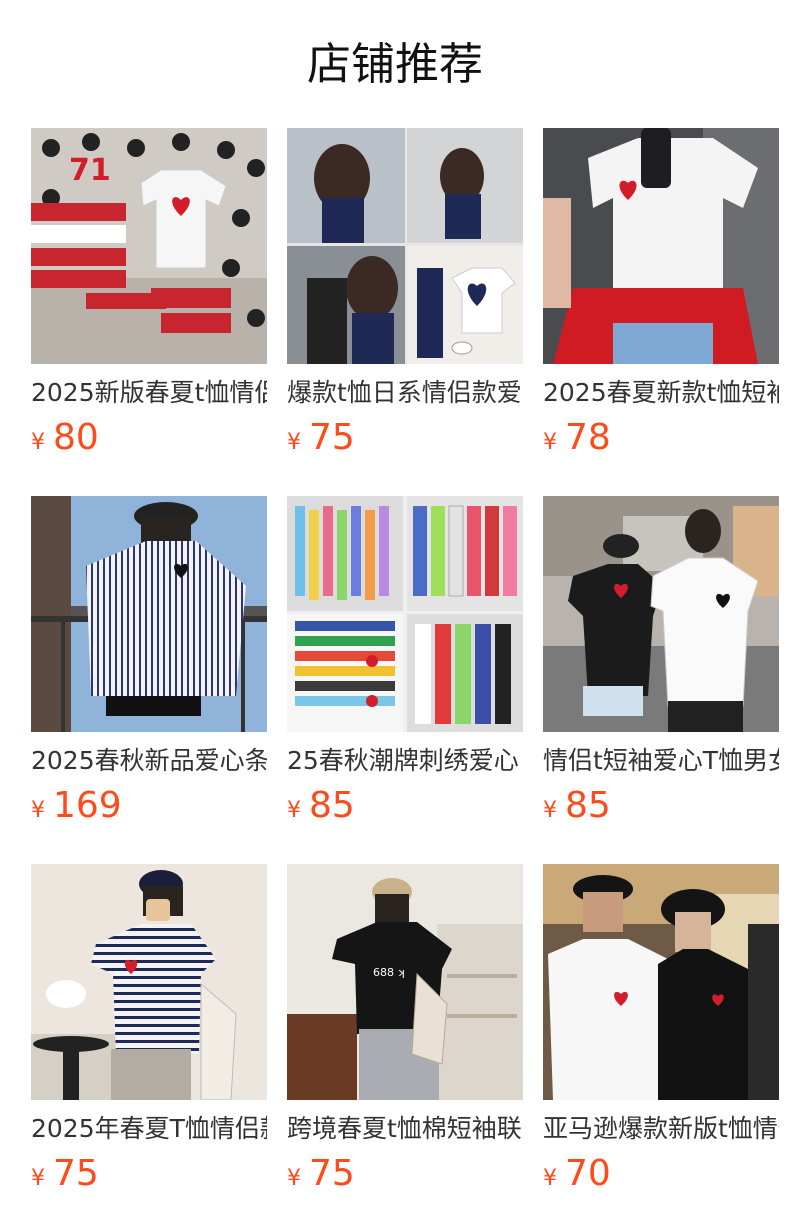  I want to click on product-card: 2025春秋新品爱心条纹 ¥169, so click(149, 661).